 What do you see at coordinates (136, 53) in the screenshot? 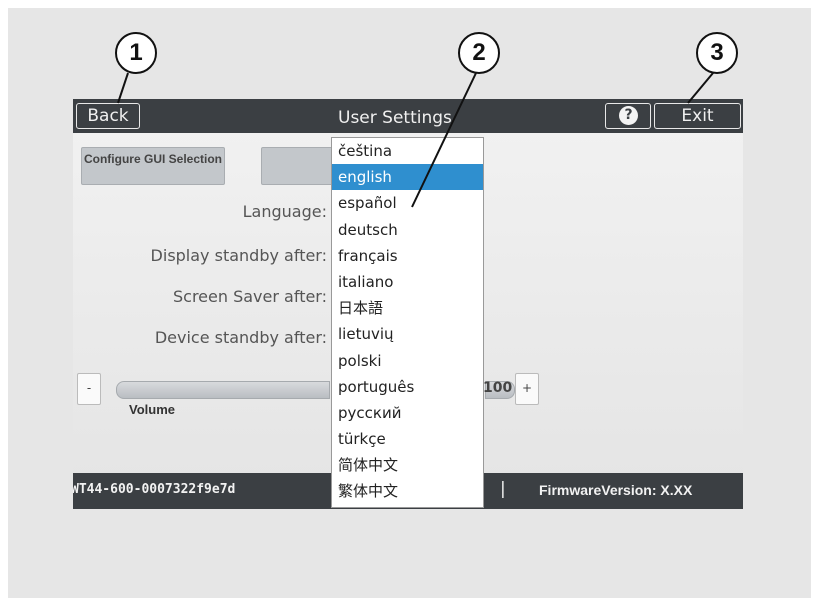
I see `callout-1: 1` at bounding box center [136, 53].